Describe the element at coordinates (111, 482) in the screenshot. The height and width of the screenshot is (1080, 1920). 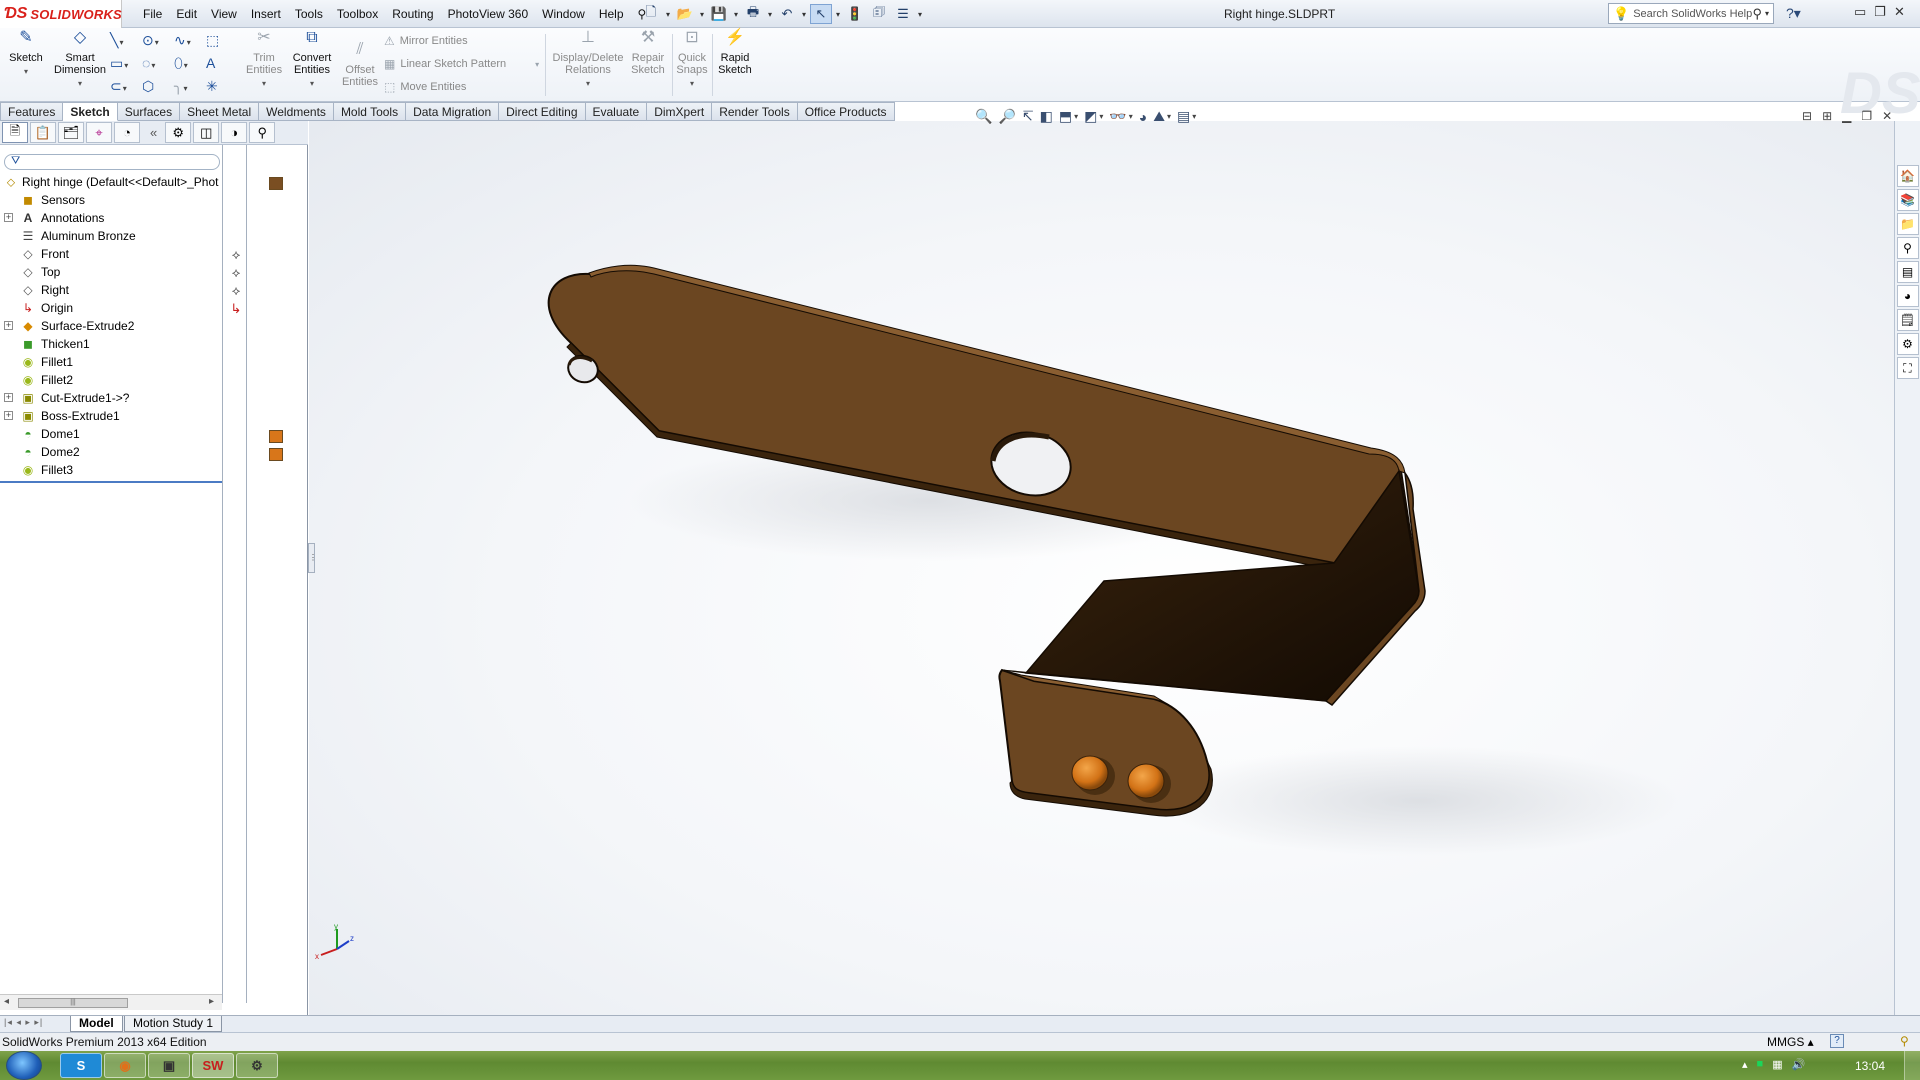
I see `rollback-bar` at that location.